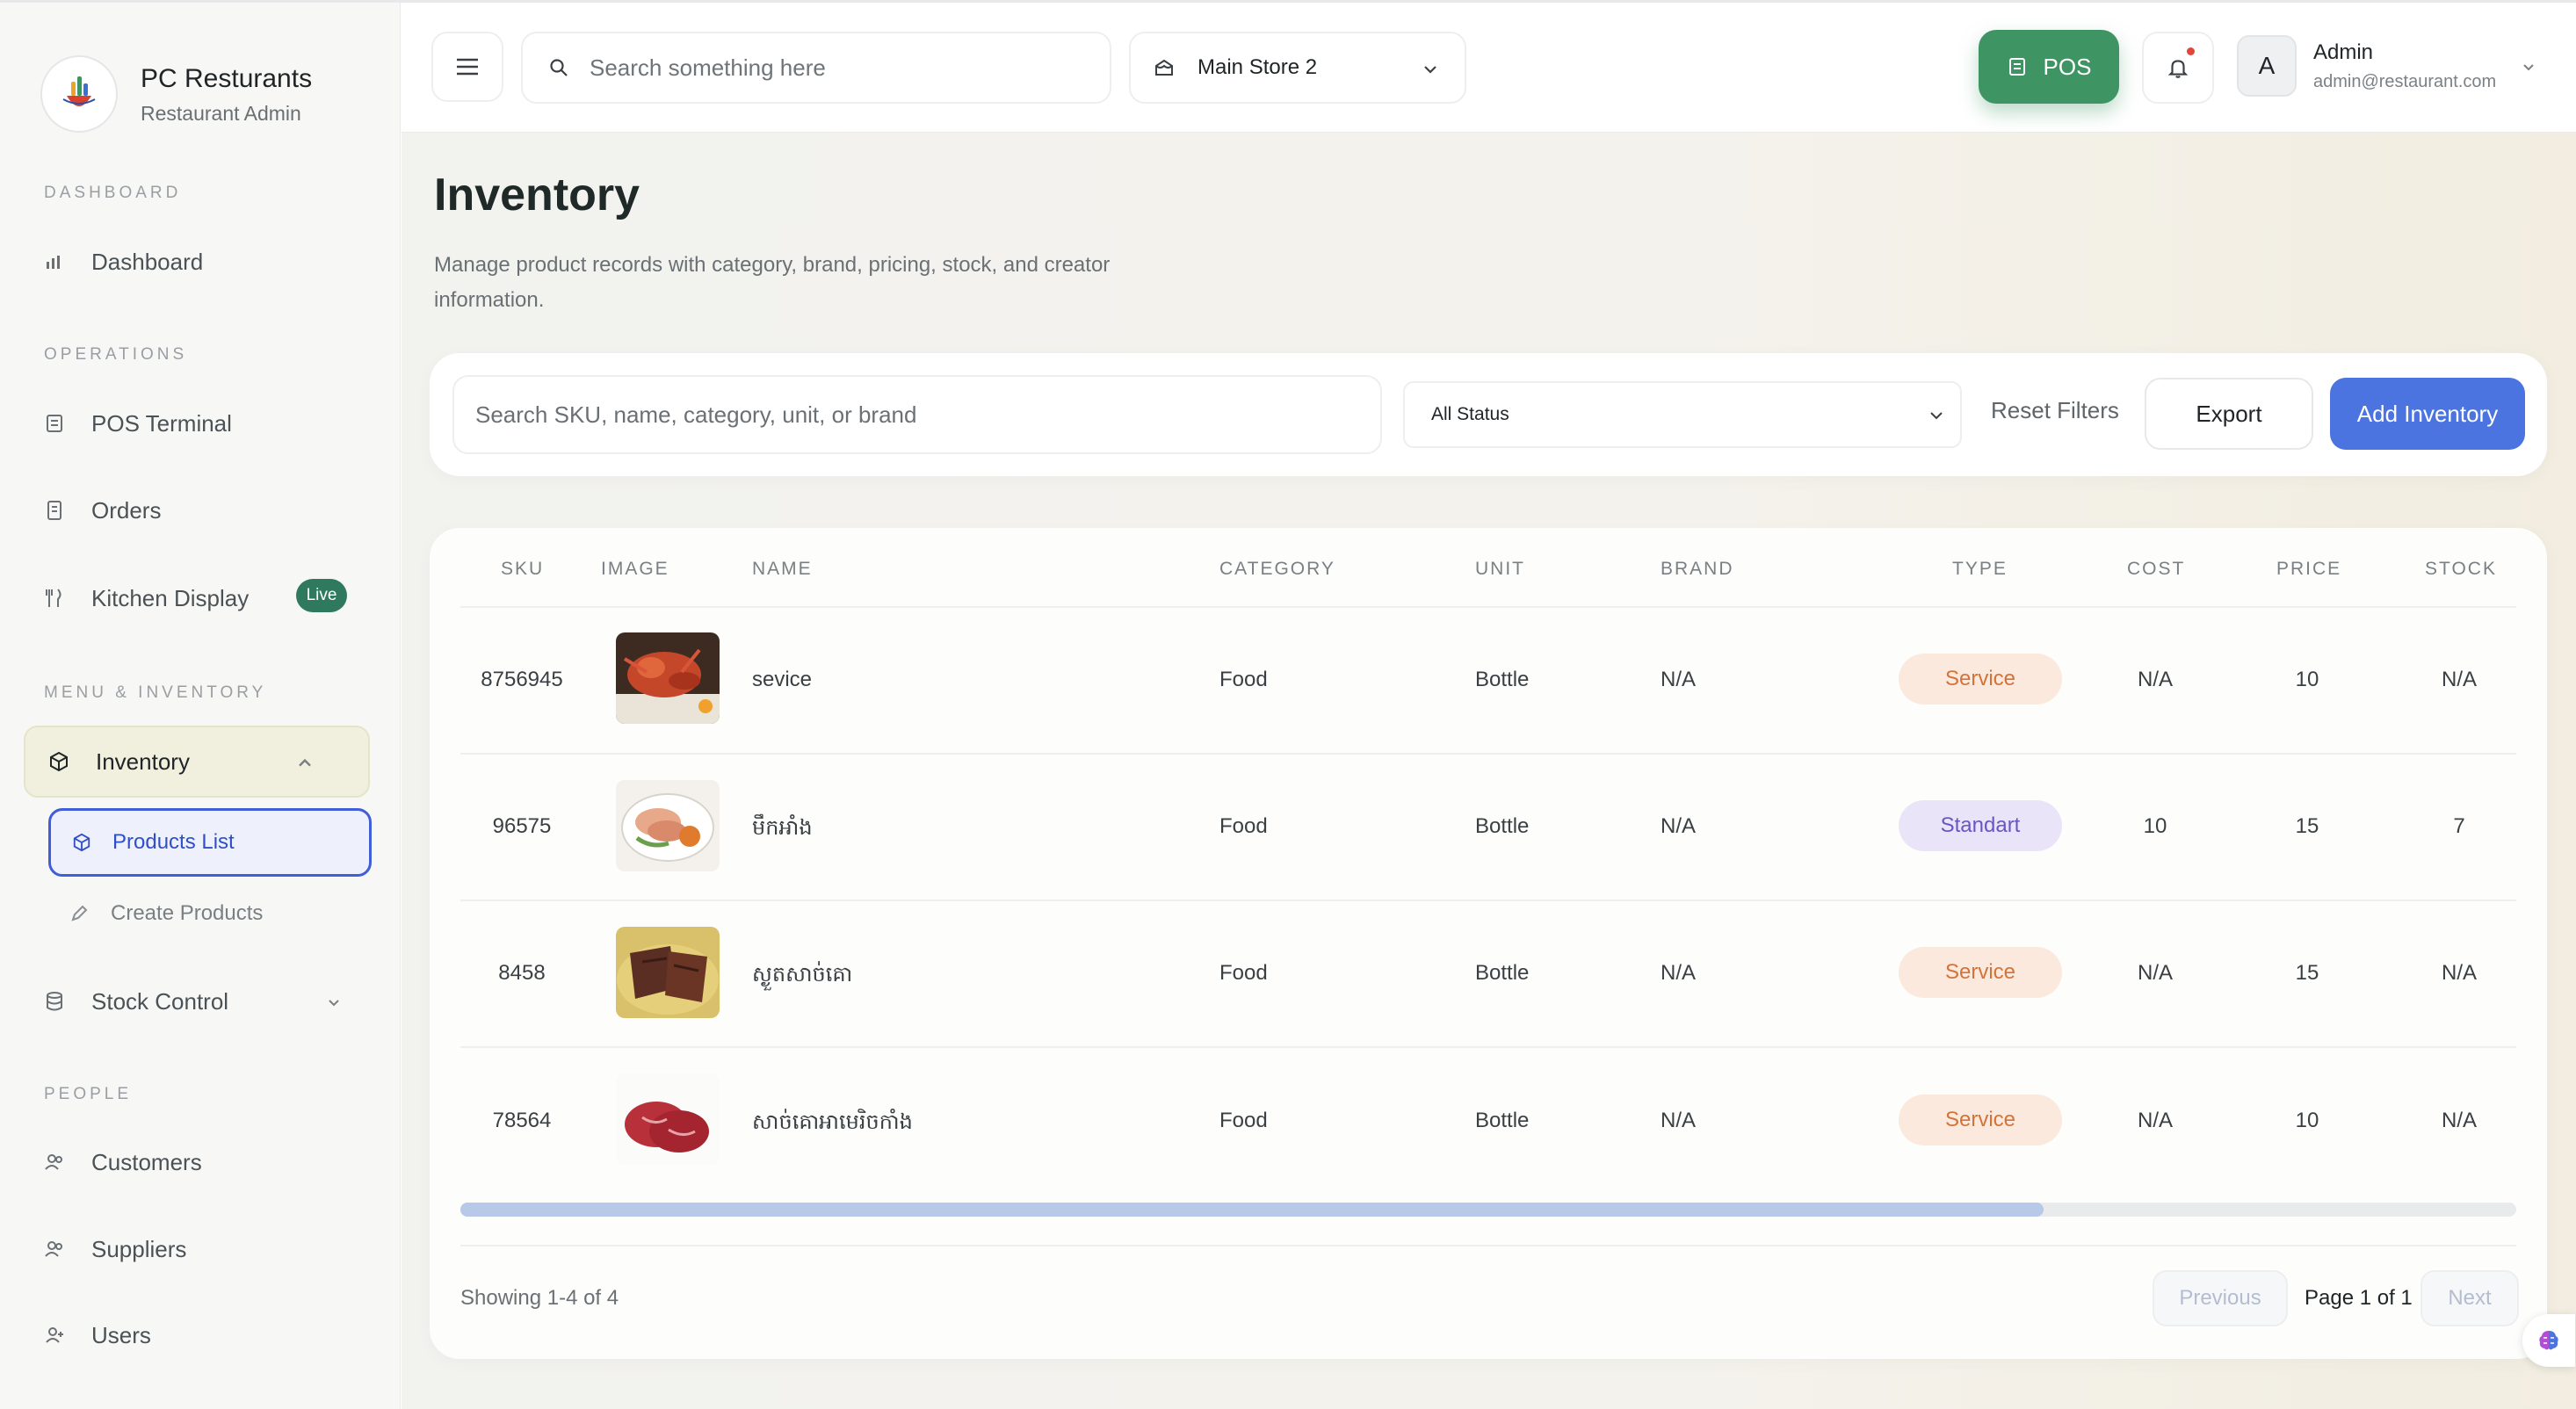 Image resolution: width=2576 pixels, height=1409 pixels. Describe the element at coordinates (1697, 569) in the screenshot. I see `column-header-brand: BRAND` at that location.